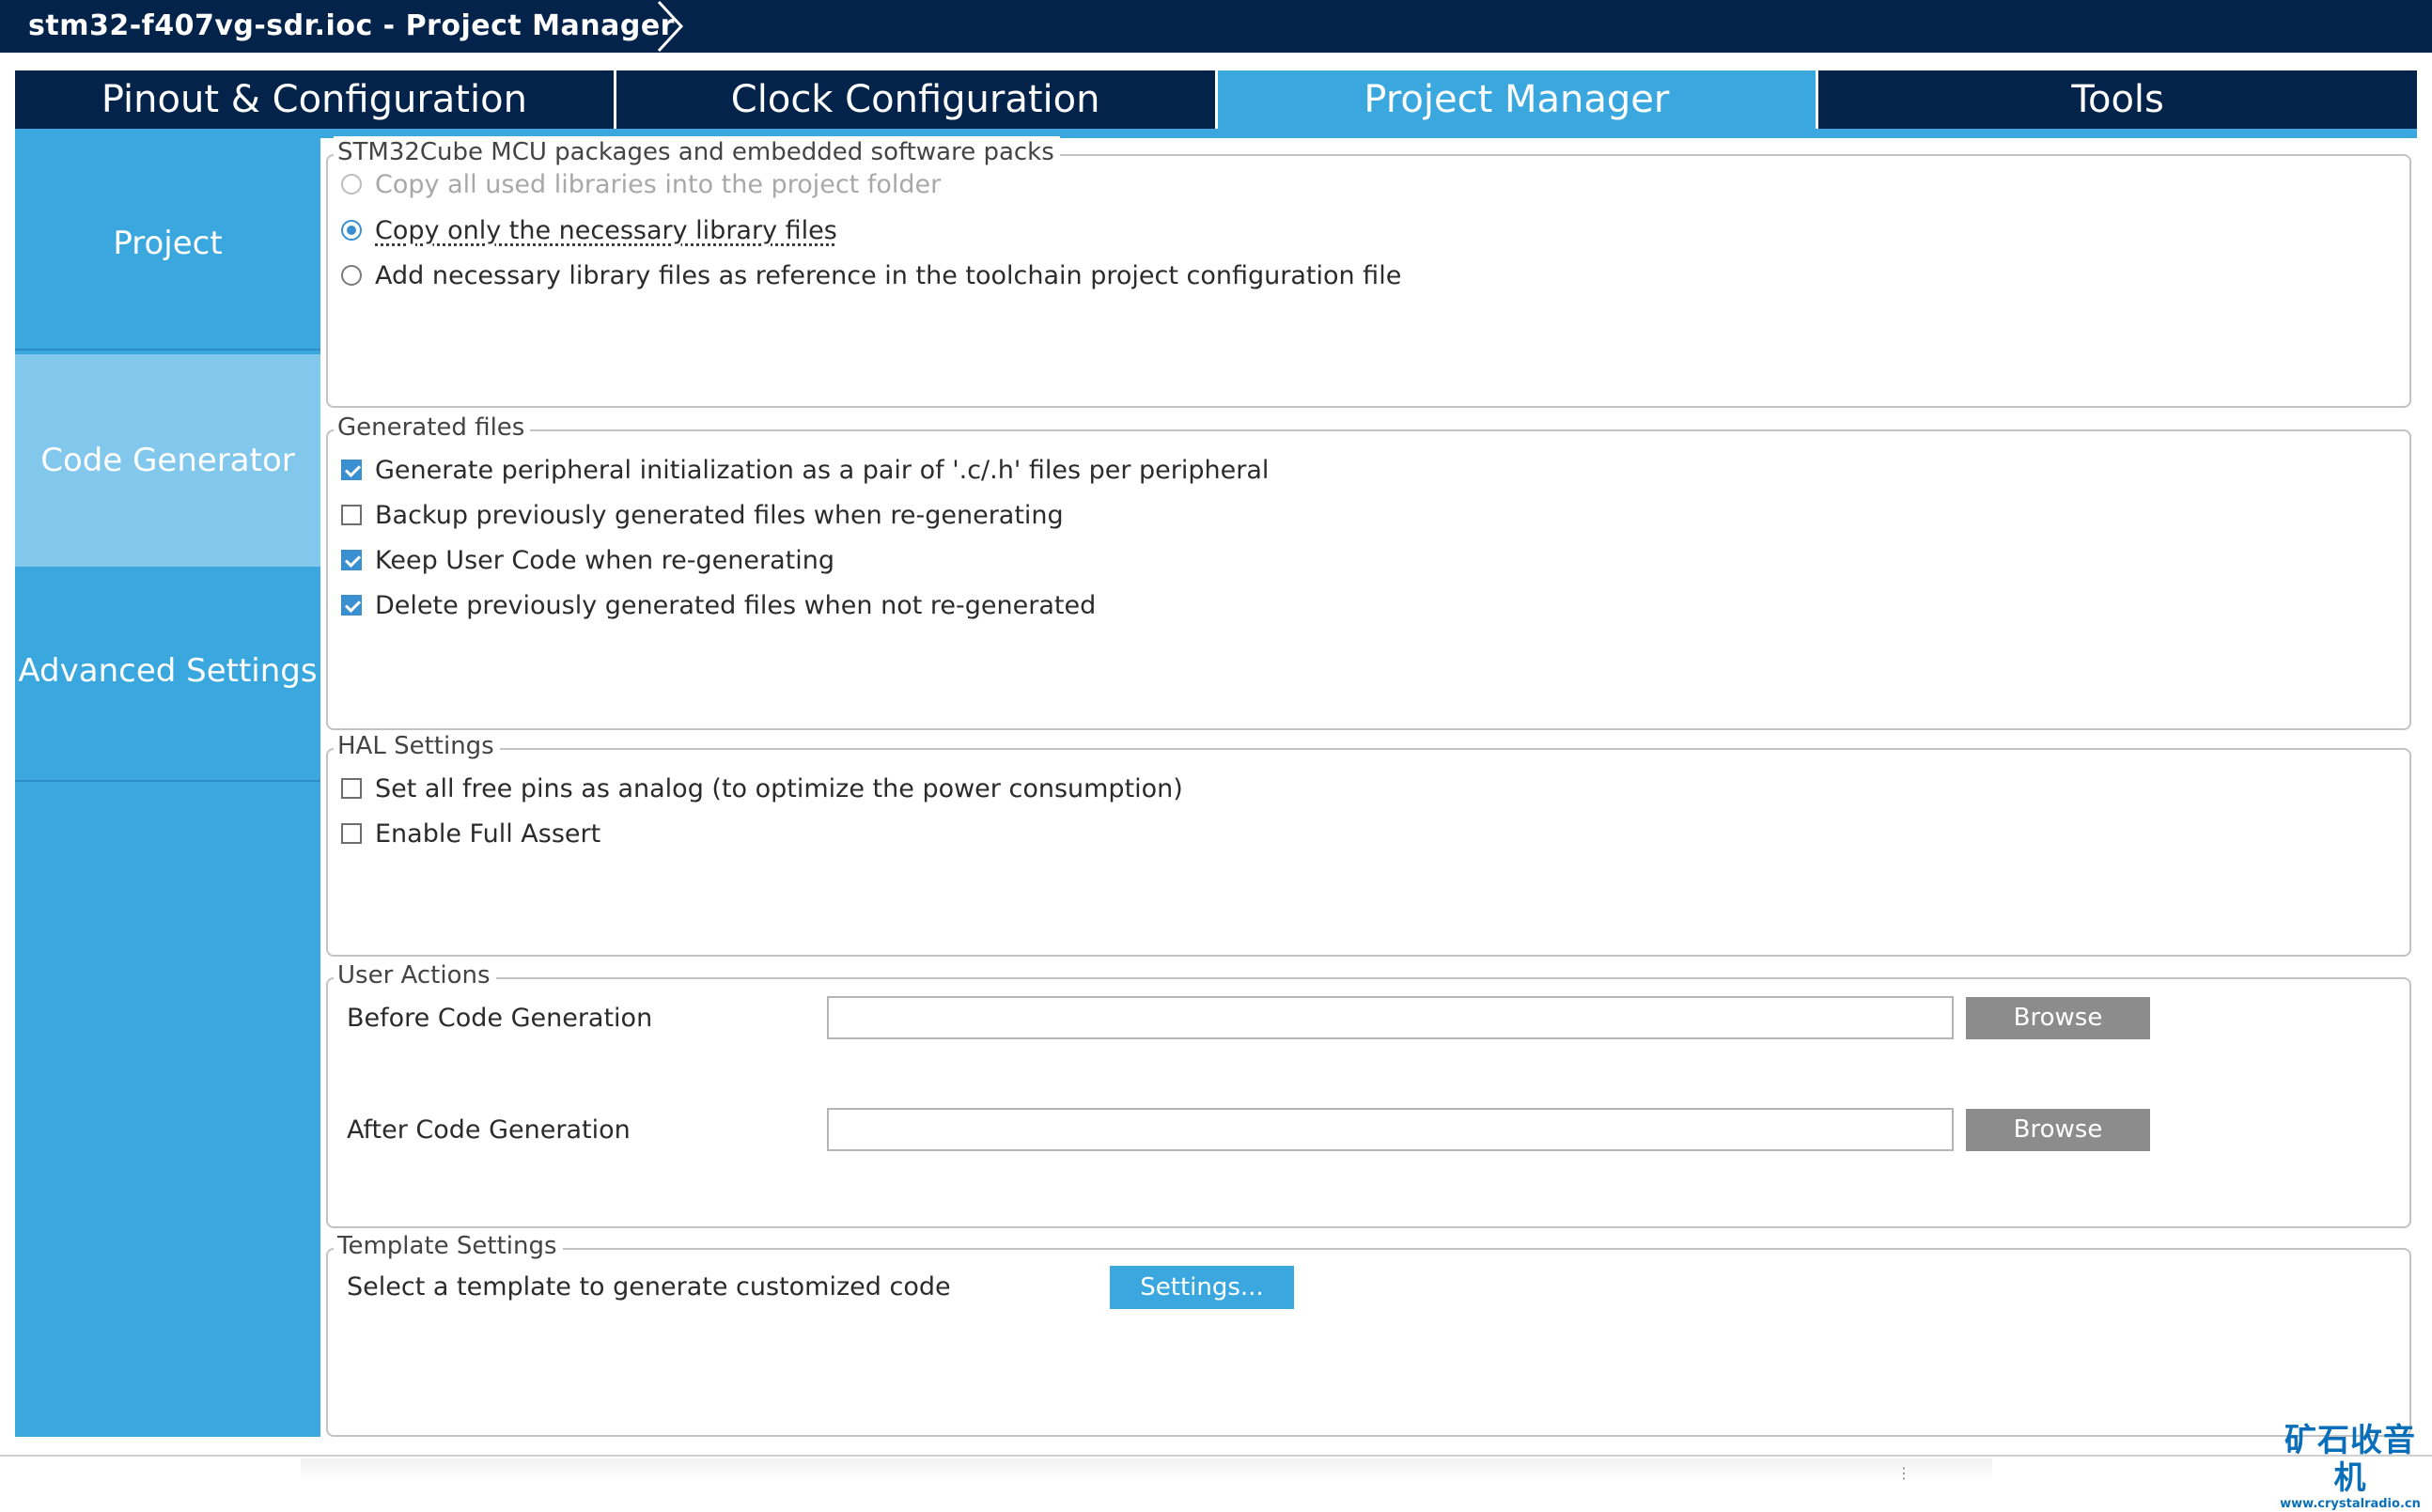 The image size is (2432, 1512). What do you see at coordinates (2350, 1459) in the screenshot?
I see `watermark-name: 矿石收音机` at bounding box center [2350, 1459].